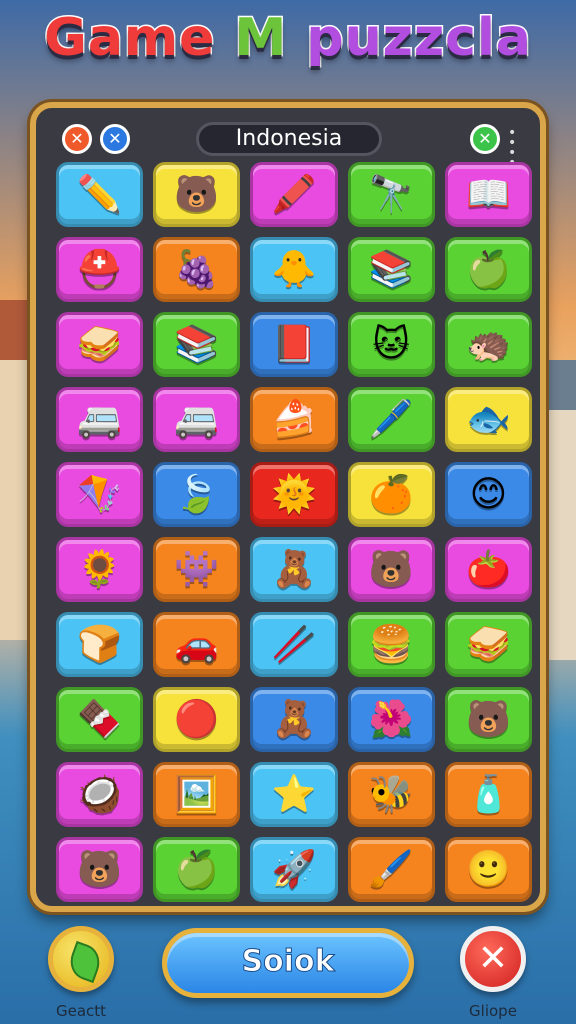  Describe the element at coordinates (294, 794) in the screenshot. I see `tile-star: ⭐` at that location.